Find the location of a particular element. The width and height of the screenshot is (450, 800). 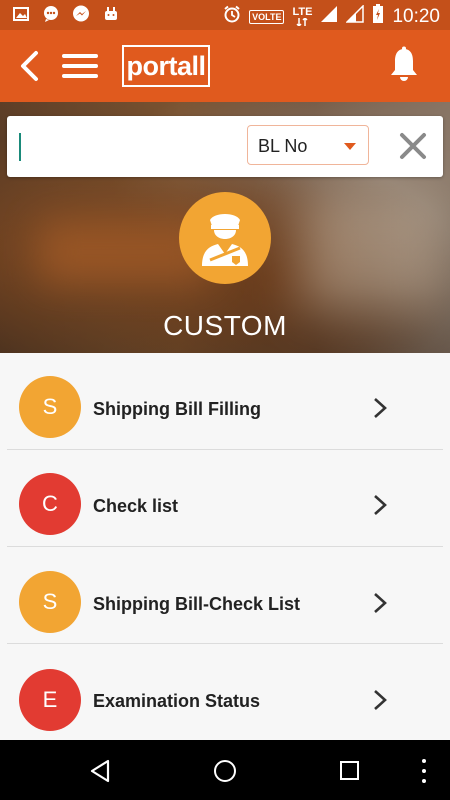

nav-home-icon is located at coordinates (225, 771).